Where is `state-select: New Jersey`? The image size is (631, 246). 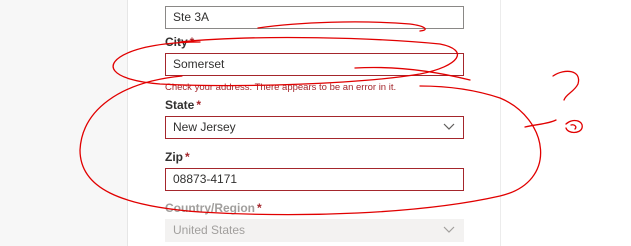 state-select: New Jersey is located at coordinates (314, 127).